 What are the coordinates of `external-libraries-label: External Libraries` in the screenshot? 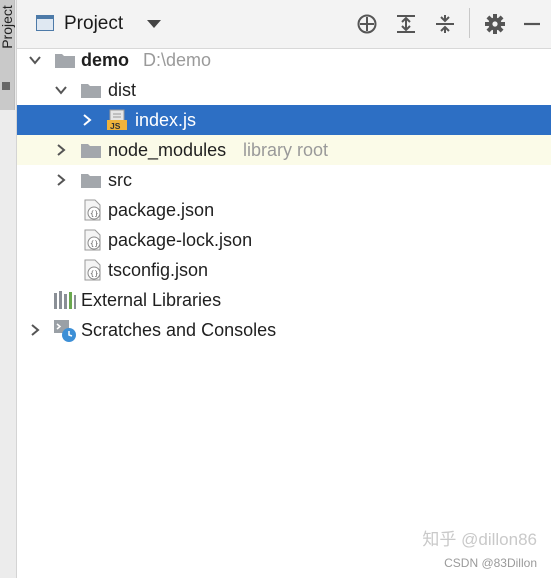 It's located at (151, 300).